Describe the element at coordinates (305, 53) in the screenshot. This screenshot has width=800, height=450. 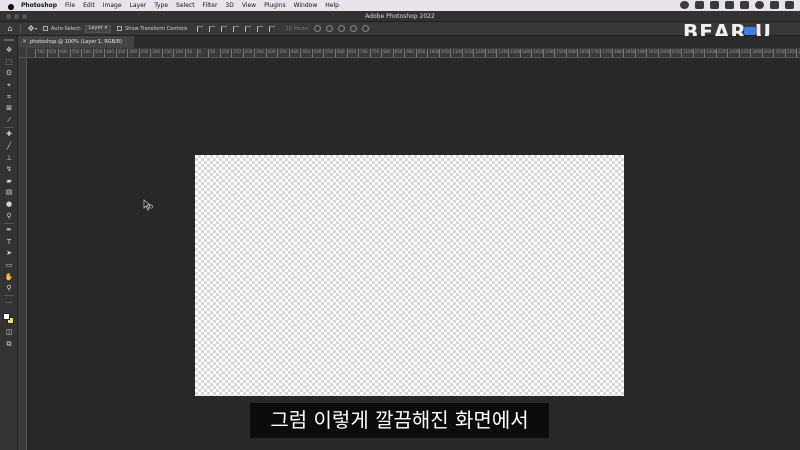
I see `ruler-tick-label: 450` at that location.